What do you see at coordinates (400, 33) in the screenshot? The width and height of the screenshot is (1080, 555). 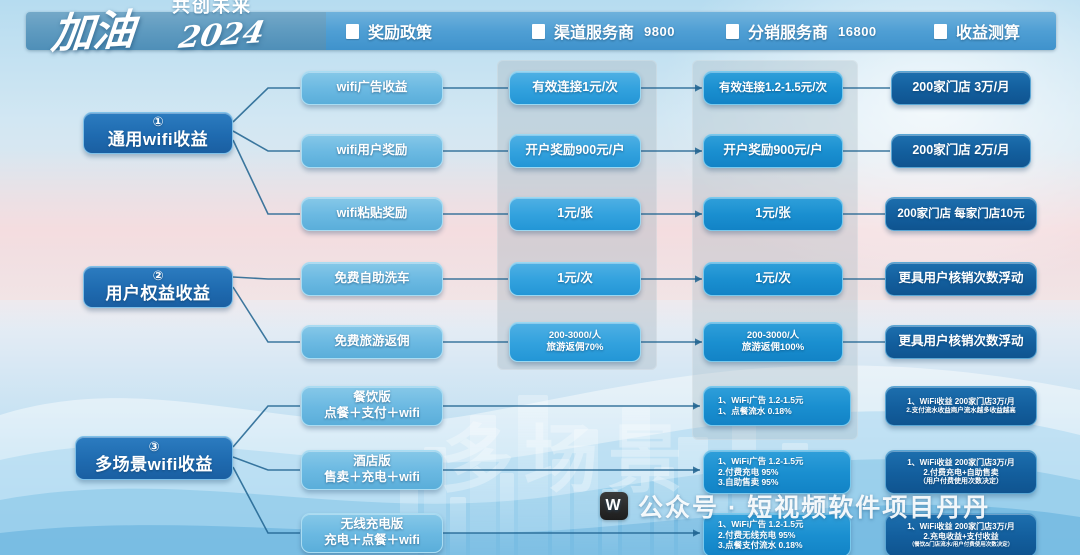 I see `nav-item-label: 奖励政策` at bounding box center [400, 33].